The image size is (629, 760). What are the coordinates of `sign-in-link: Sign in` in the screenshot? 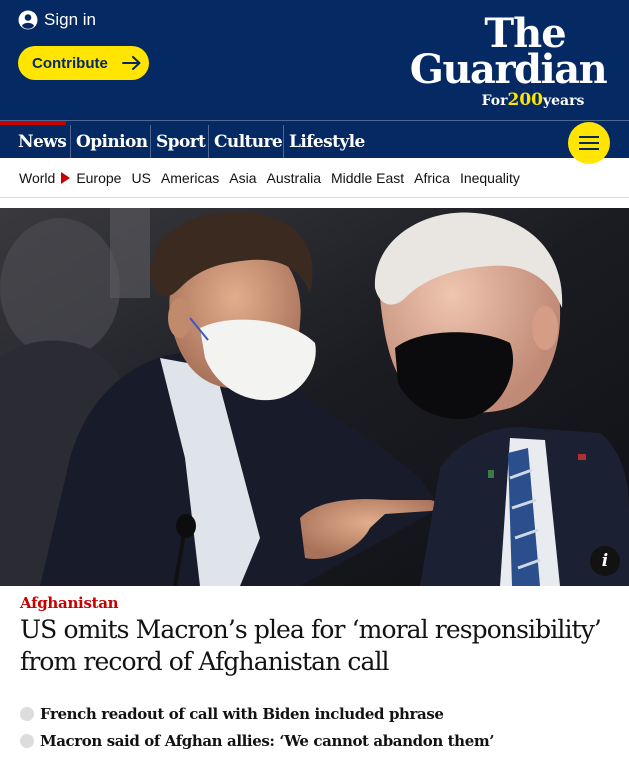 It's located at (57, 20).